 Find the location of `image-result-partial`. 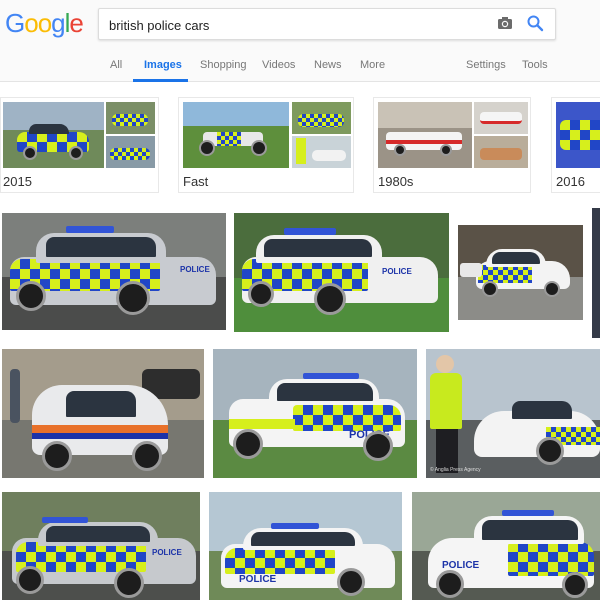

image-result-partial is located at coordinates (596, 273).